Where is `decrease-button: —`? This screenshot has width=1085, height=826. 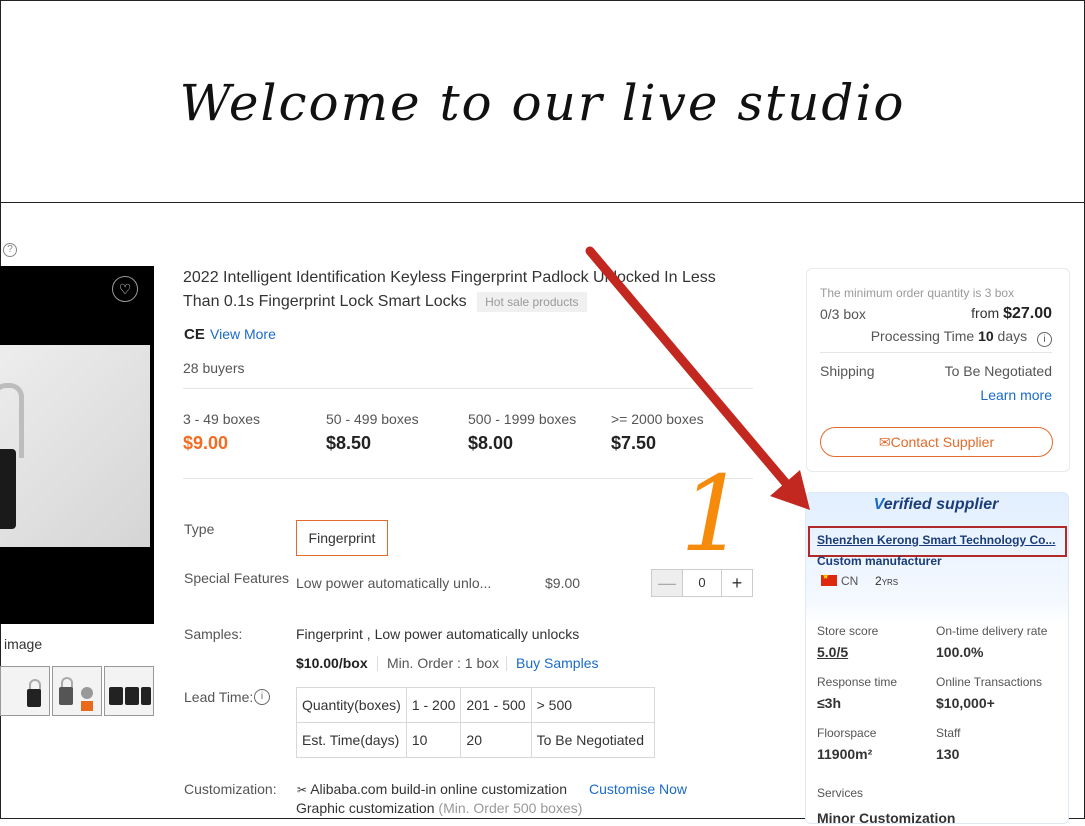
decrease-button: — is located at coordinates (667, 583).